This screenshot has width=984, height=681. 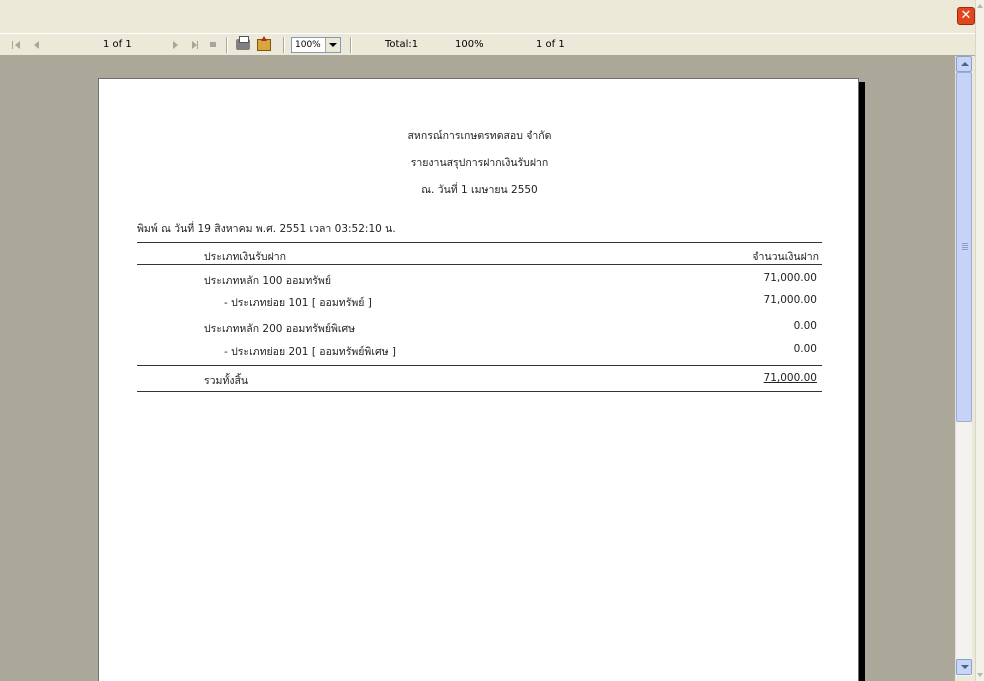 I want to click on chevron-up-icon, so click(x=965, y=64).